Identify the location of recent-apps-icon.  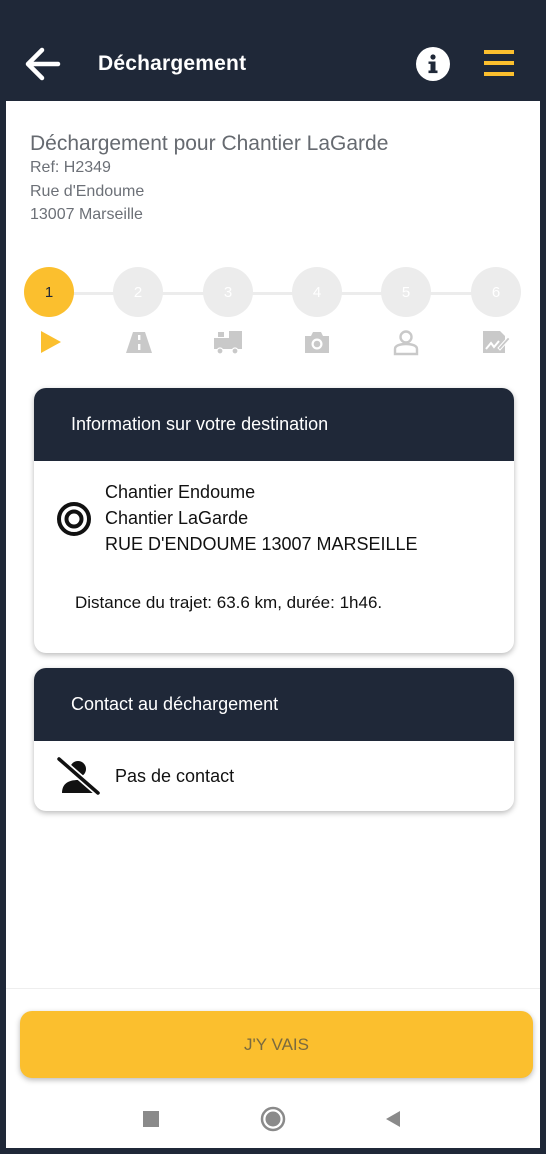
(151, 1119).